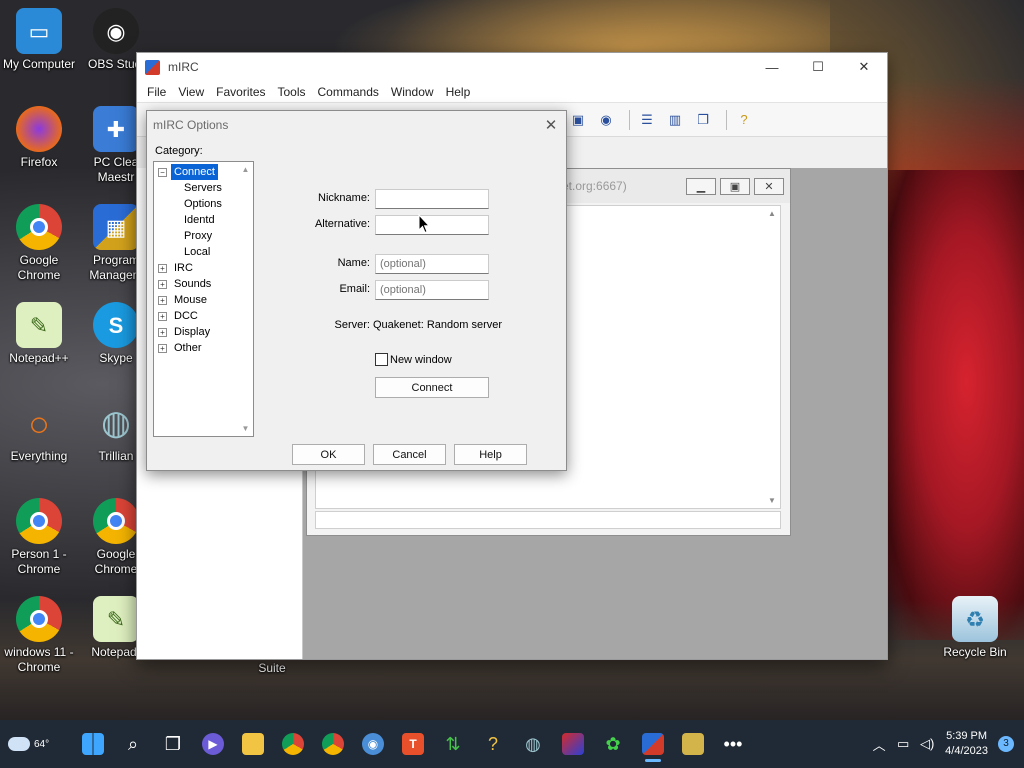 The width and height of the screenshot is (1024, 768). I want to click on nickname-field, so click(432, 199).